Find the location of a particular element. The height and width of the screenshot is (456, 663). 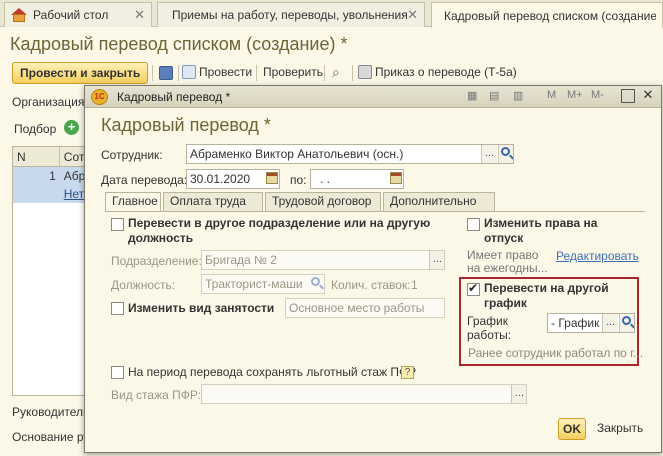

pfr-type-label: Вид стажа ПФР: is located at coordinates (156, 395).